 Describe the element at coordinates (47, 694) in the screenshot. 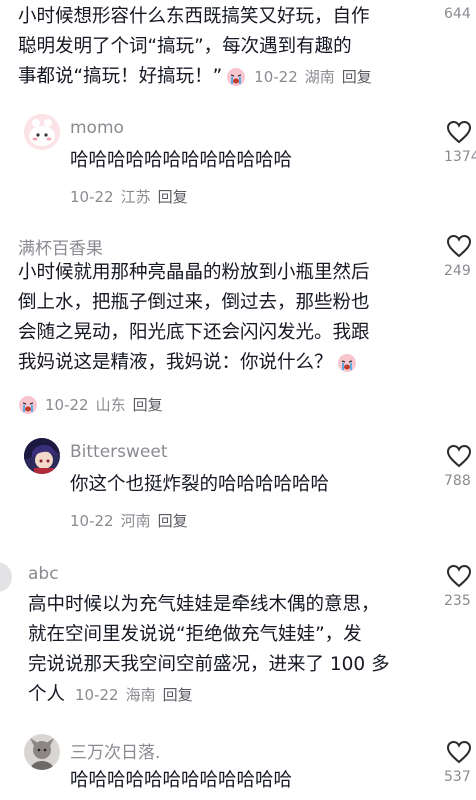

I see `comment-text-line: 个人` at that location.